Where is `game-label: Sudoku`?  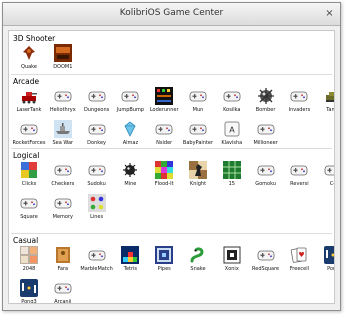 game-label: Sudoku is located at coordinates (96, 184).